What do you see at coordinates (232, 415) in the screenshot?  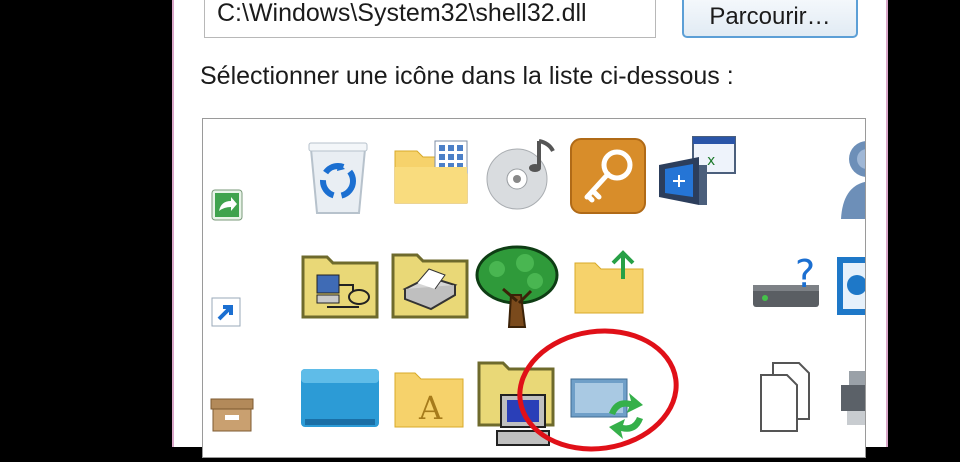 I see `archive-box-icon` at bounding box center [232, 415].